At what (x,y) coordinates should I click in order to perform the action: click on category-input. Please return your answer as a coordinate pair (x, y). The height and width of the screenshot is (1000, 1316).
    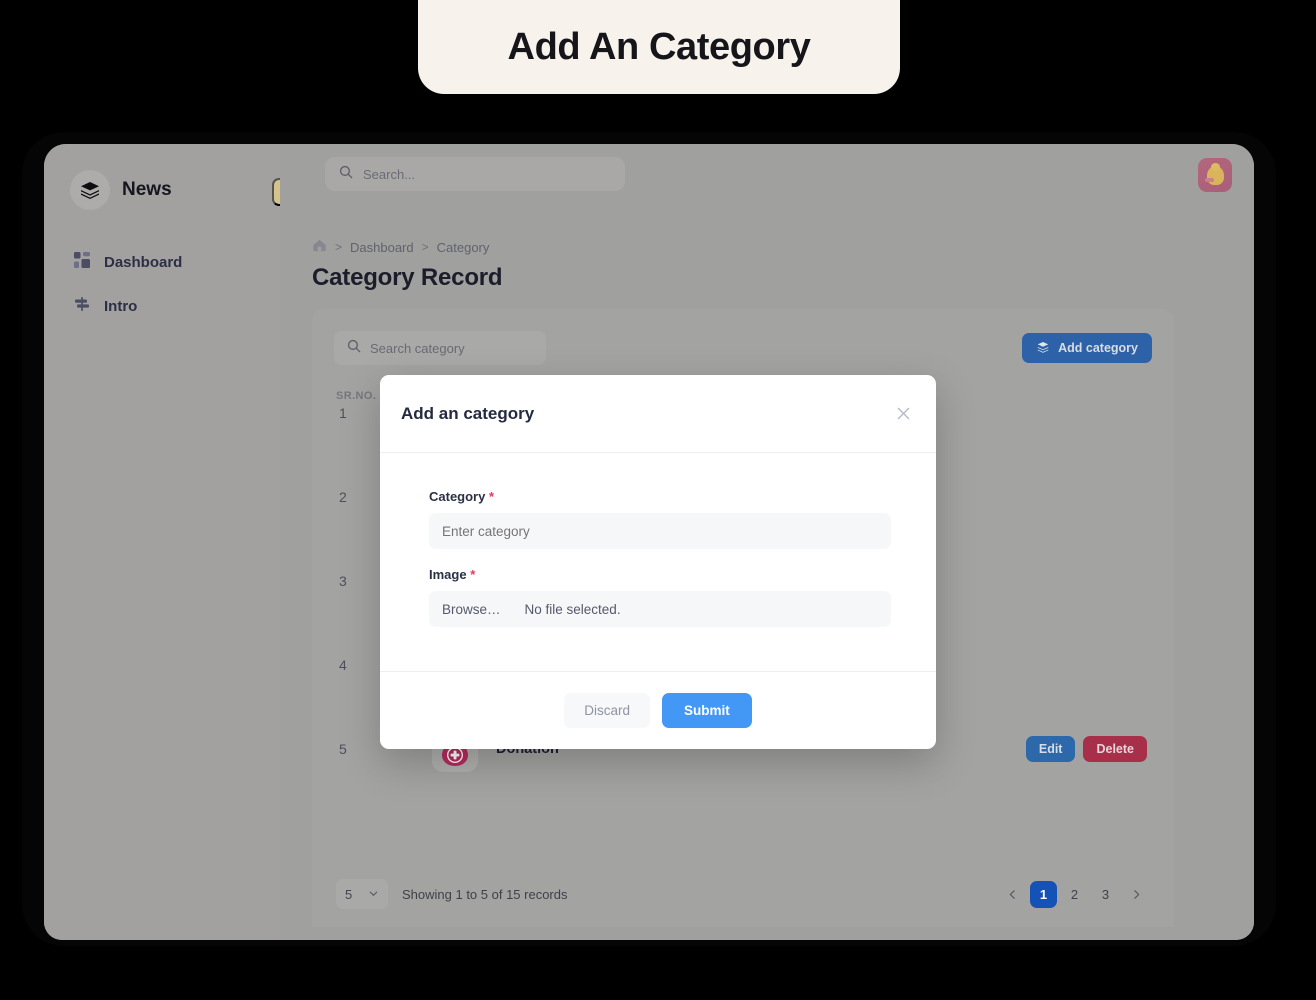
    Looking at the image, I should click on (660, 531).